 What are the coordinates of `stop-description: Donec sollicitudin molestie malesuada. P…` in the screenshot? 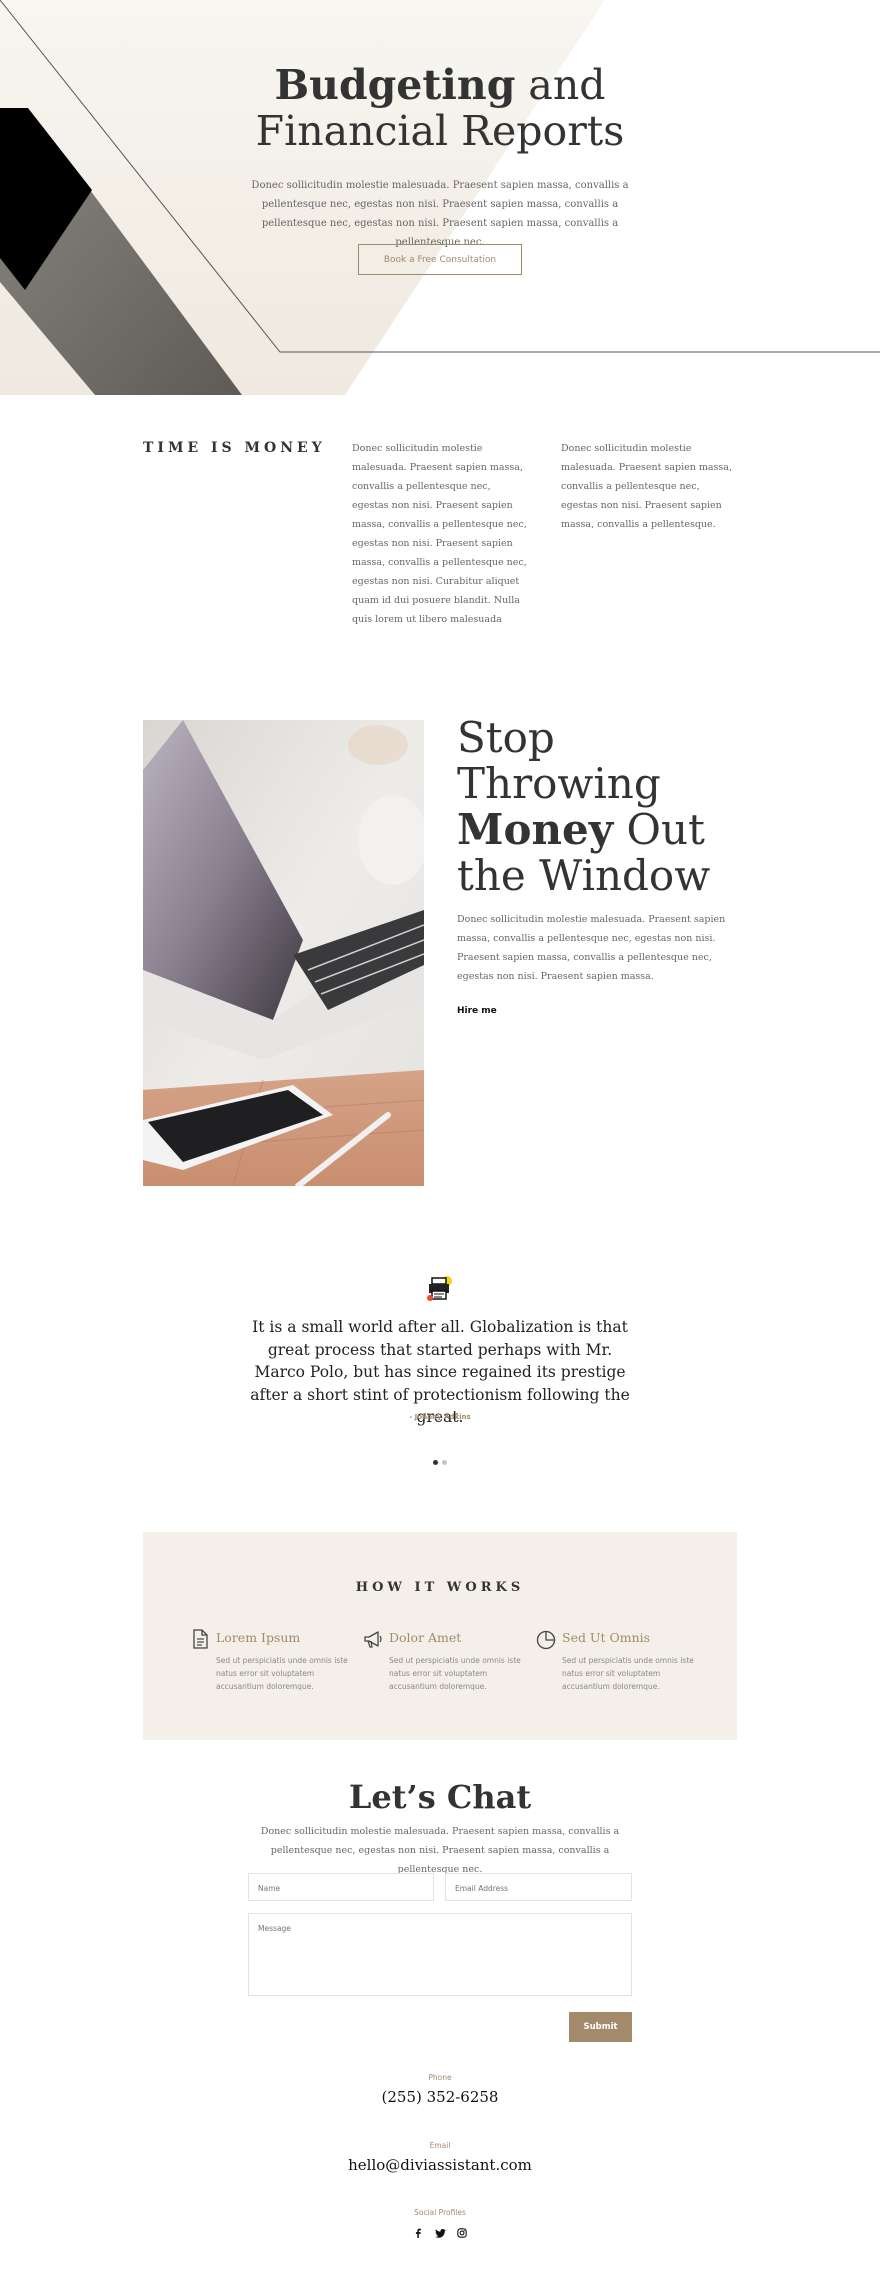 It's located at (591, 948).